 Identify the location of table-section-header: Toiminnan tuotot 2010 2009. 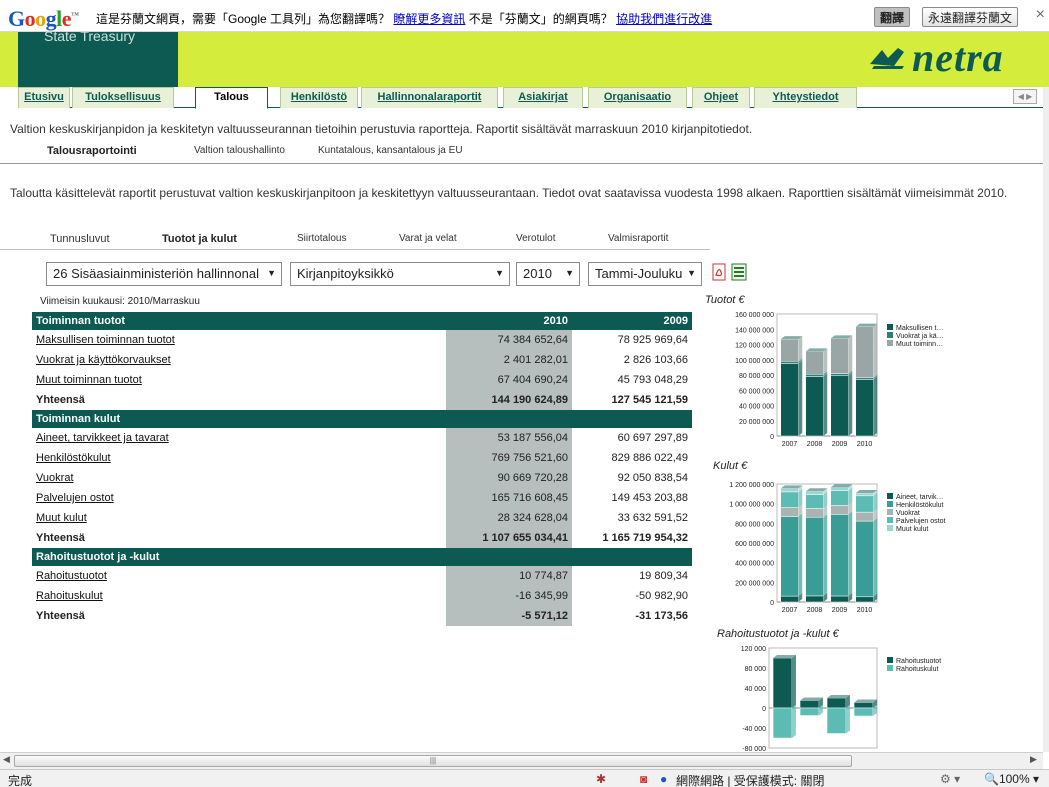
(362, 321).